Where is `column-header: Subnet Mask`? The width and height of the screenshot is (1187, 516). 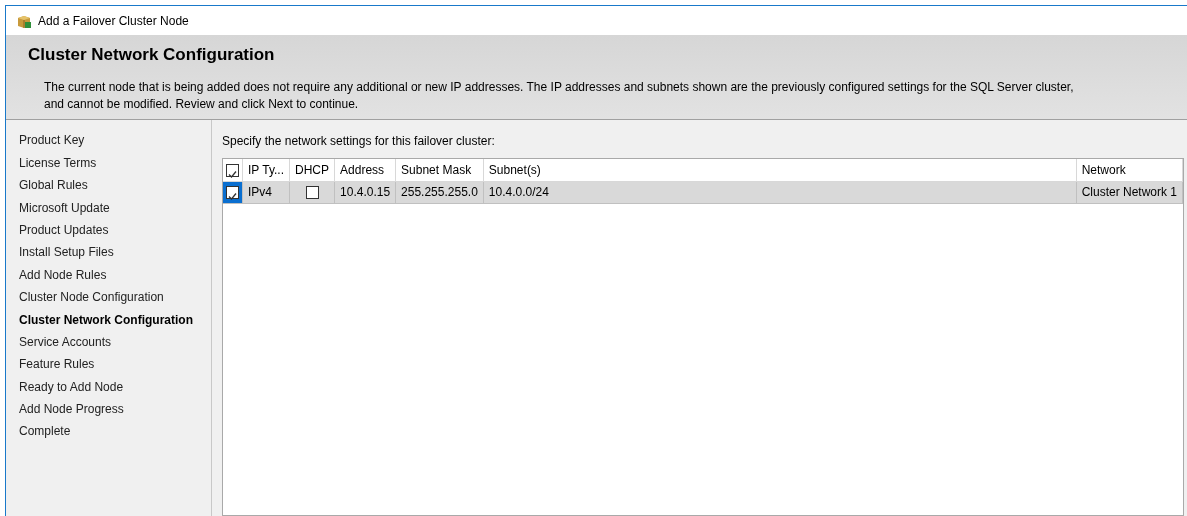 column-header: Subnet Mask is located at coordinates (439, 170).